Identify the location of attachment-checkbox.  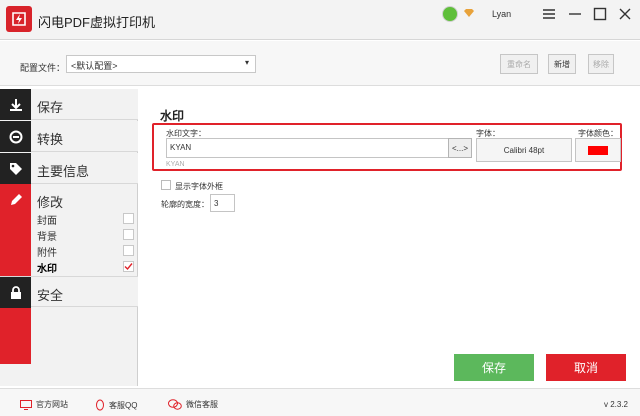
(128, 250).